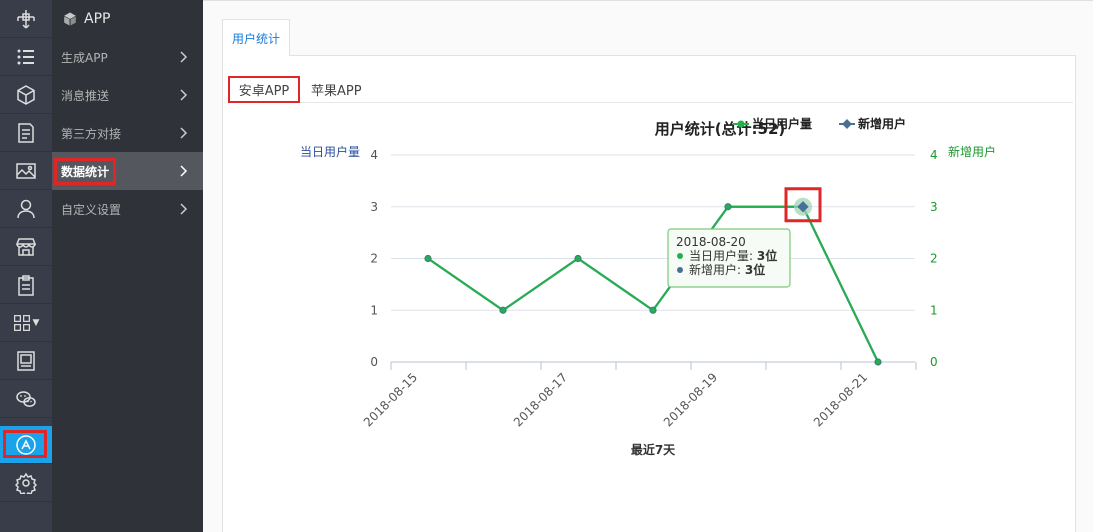  I want to click on chart-tooltip: 2018-08-20 当日用户量: 3位 新增用户: 3位, so click(729, 258).